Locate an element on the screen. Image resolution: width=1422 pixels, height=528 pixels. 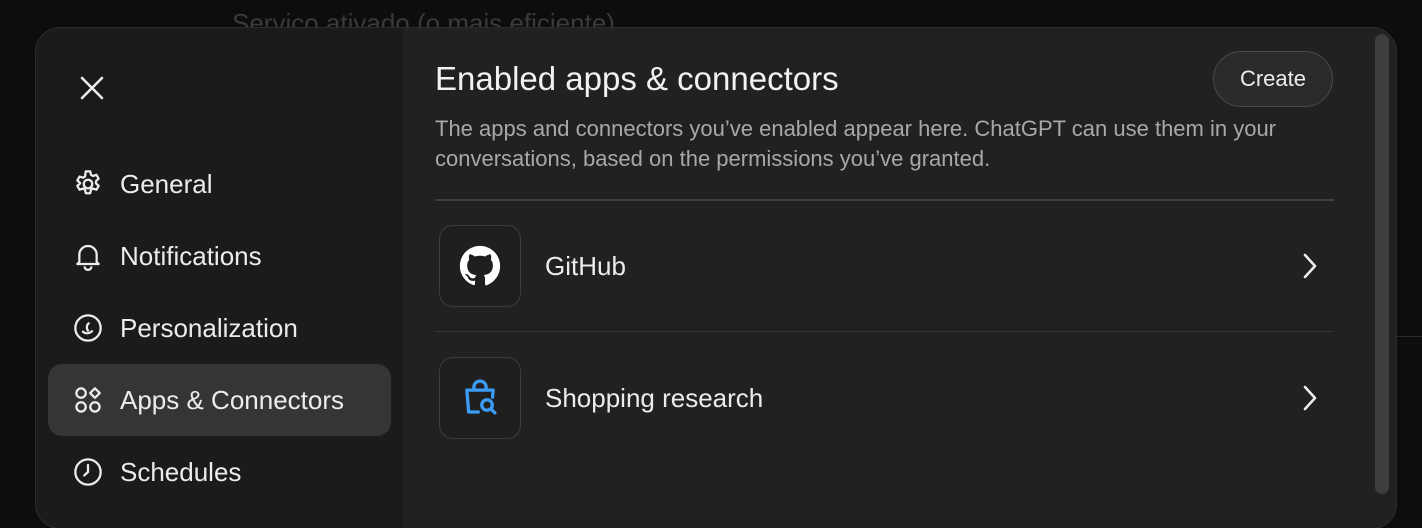
page-title: Enabled apps & connectors is located at coordinates (637, 78).